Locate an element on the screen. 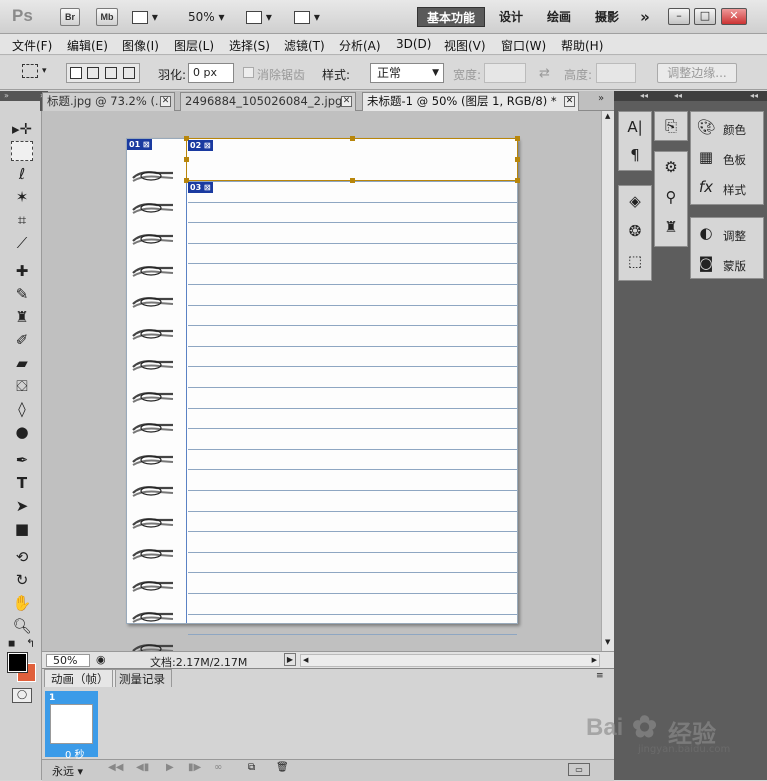 The width and height of the screenshot is (767, 781). zoom-field: 50% is located at coordinates (68, 660).